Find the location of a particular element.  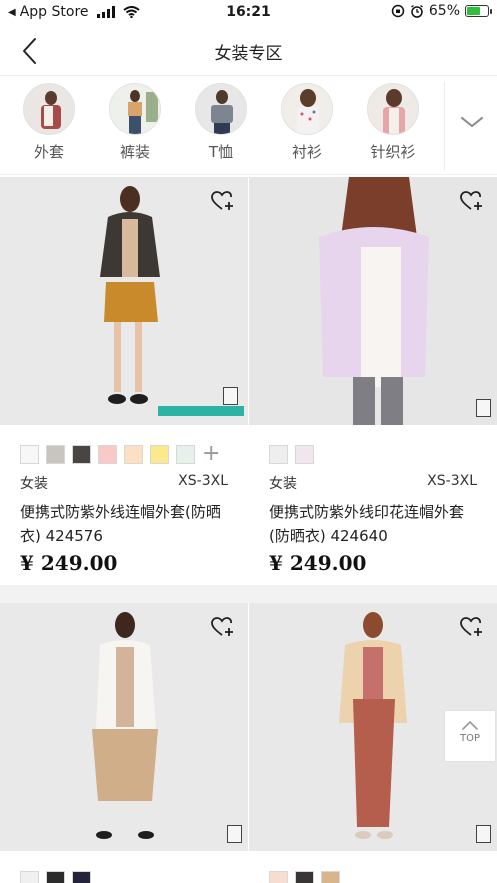

category-item-outerwear: 外套 is located at coordinates (49, 122).